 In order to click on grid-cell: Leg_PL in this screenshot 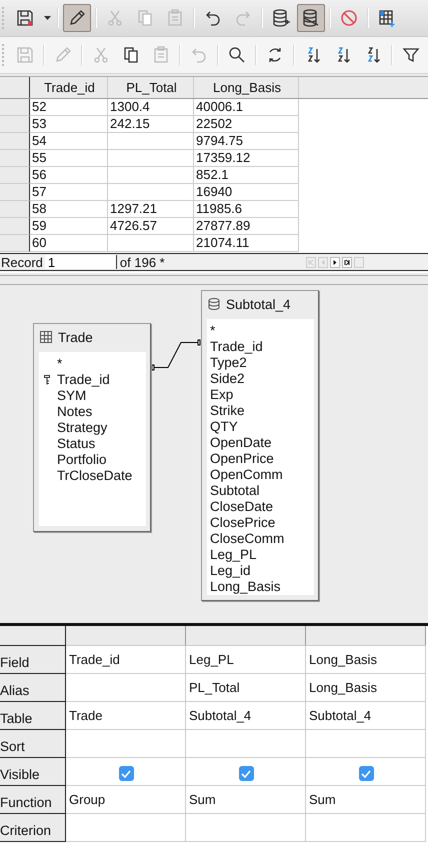, I will do `click(246, 660)`.